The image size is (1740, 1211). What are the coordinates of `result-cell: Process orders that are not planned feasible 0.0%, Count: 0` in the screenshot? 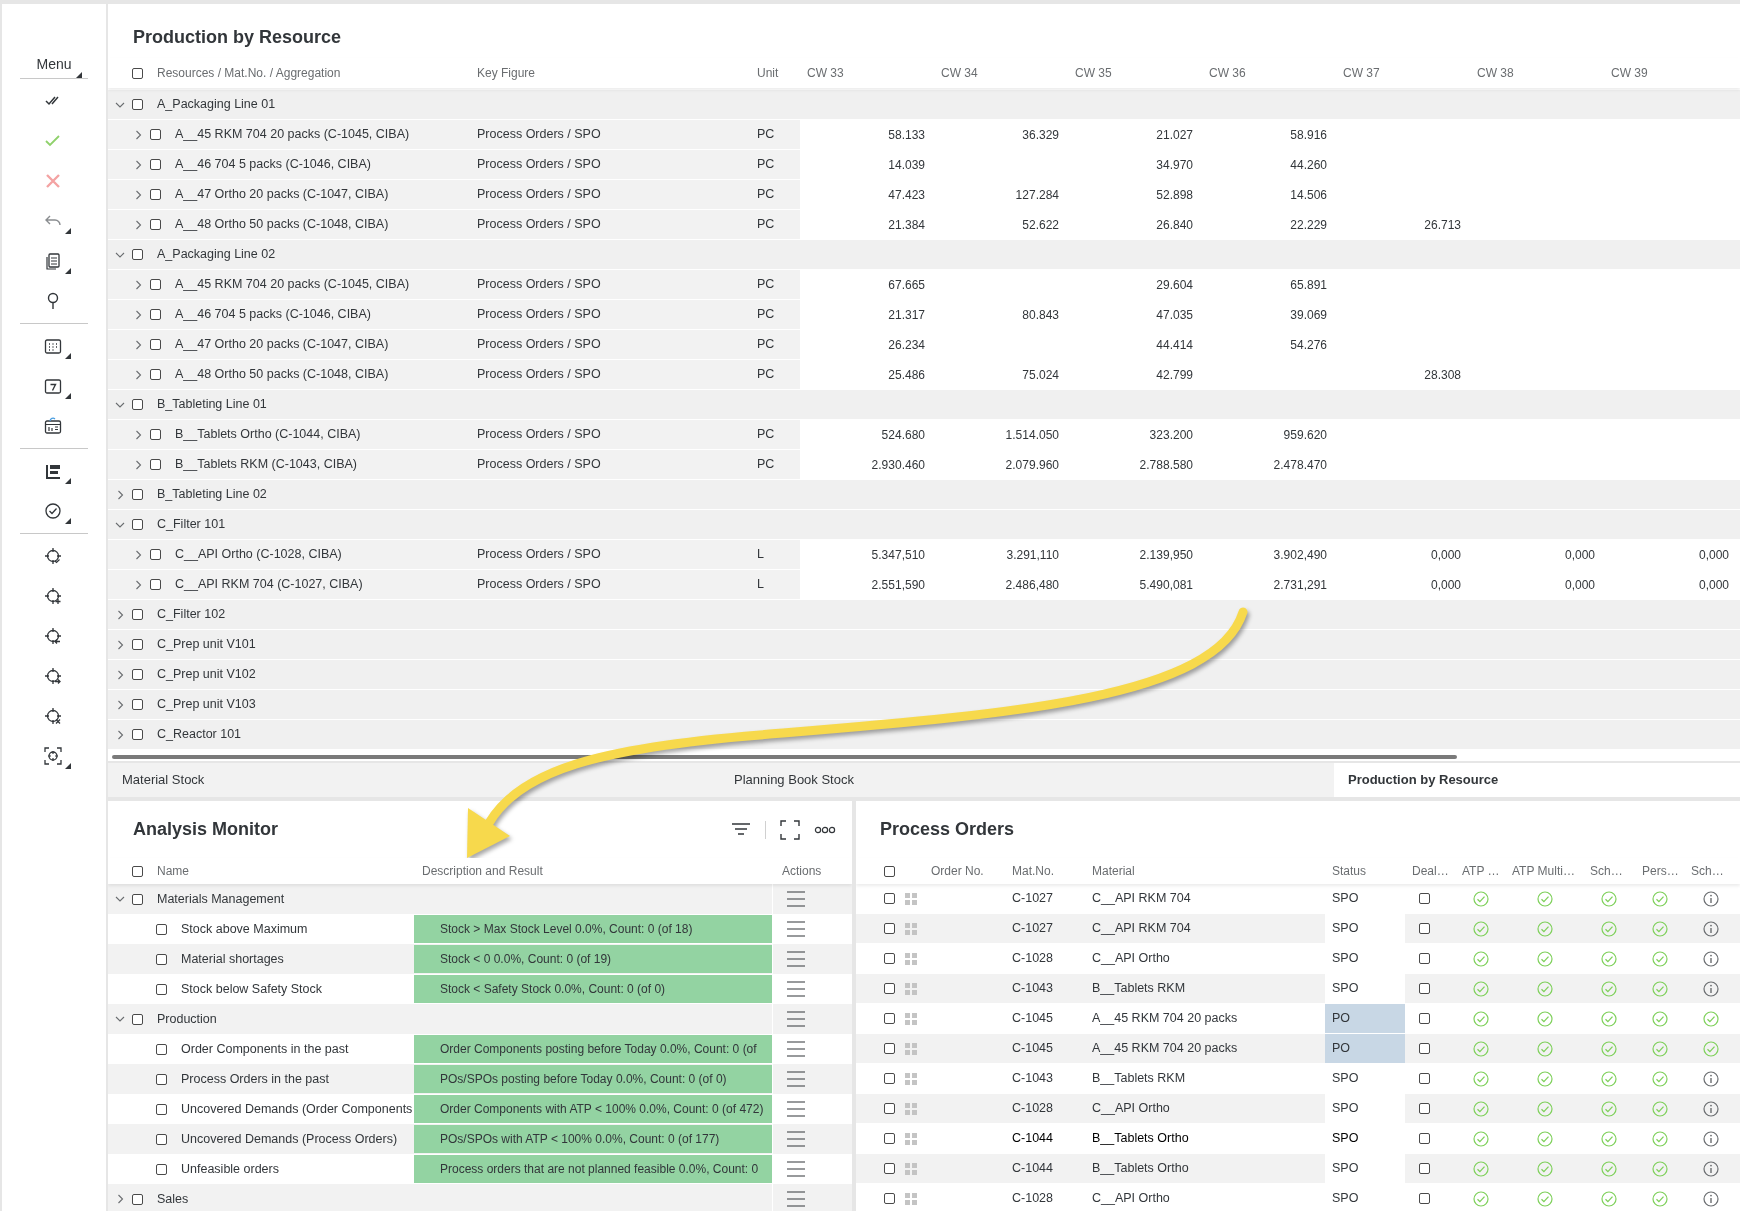 It's located at (593, 1169).